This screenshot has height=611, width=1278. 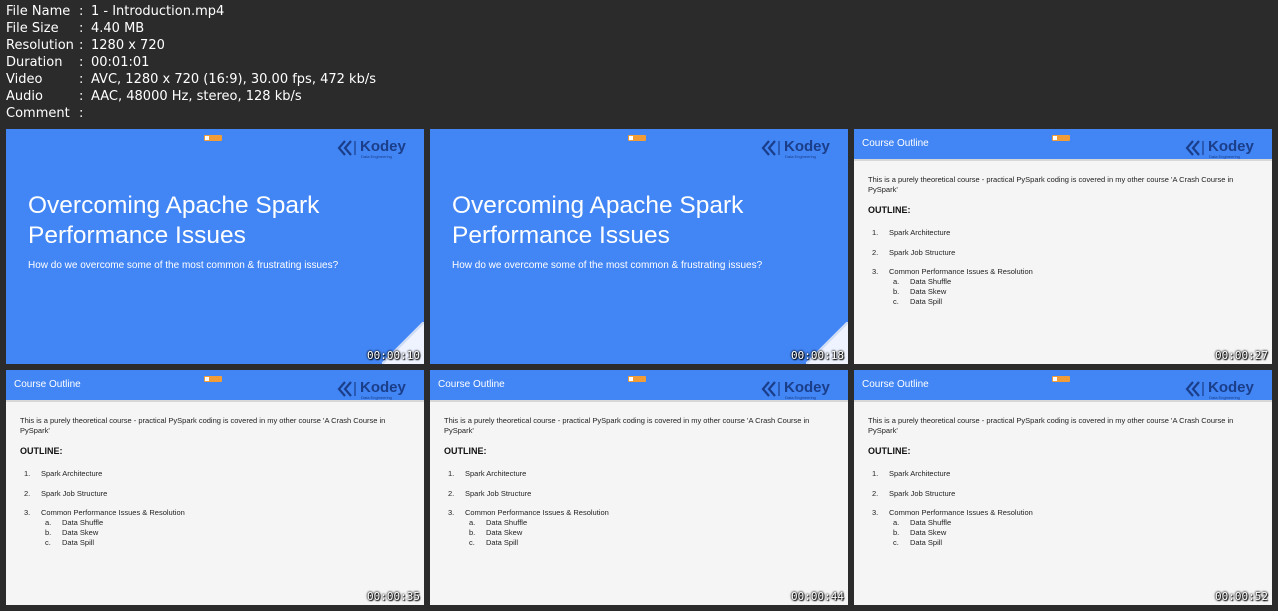 I want to click on thumbnail-timestamp: 00:00:52, so click(x=1241, y=596).